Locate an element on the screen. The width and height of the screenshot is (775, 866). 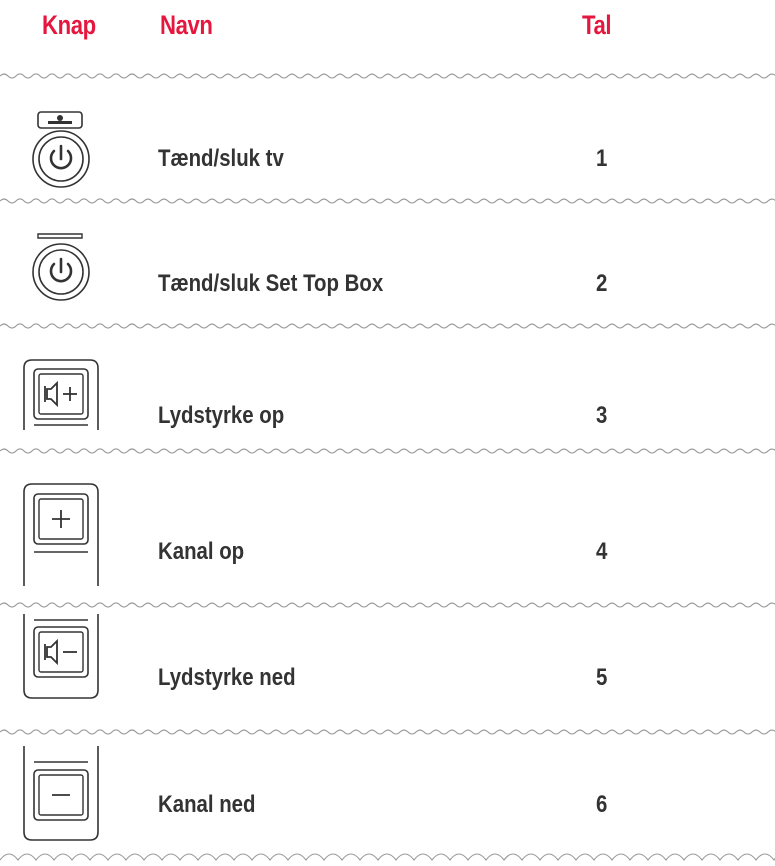
row-number: 4 is located at coordinates (602, 551).